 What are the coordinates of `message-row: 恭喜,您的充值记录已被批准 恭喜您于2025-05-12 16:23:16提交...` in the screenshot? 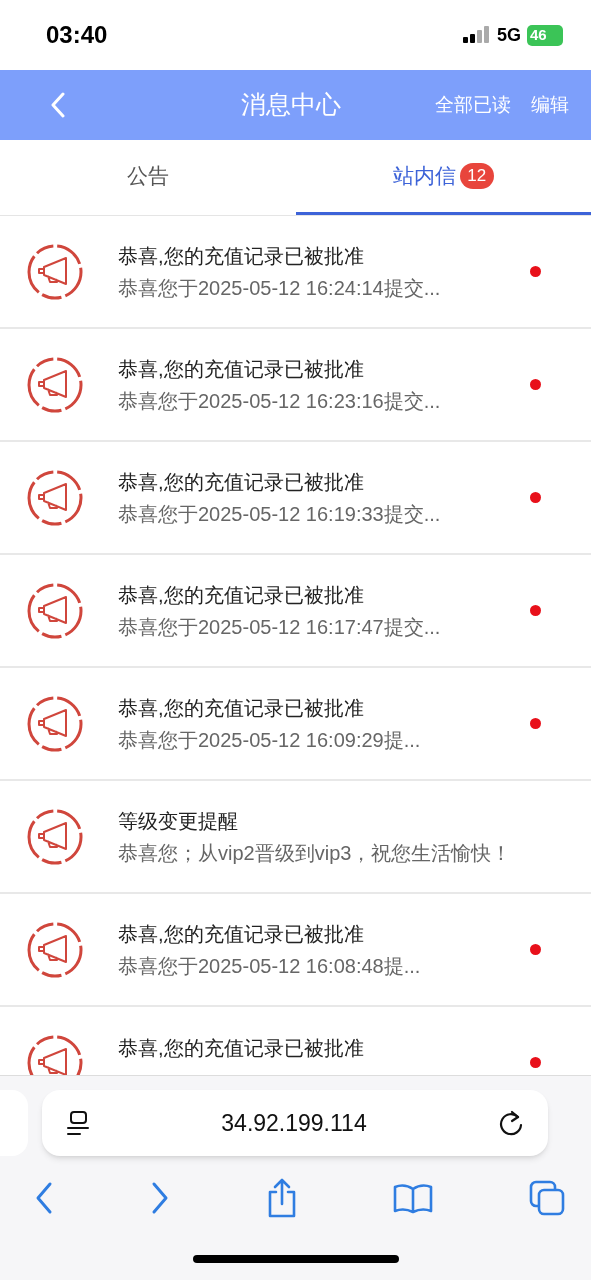 It's located at (295, 385).